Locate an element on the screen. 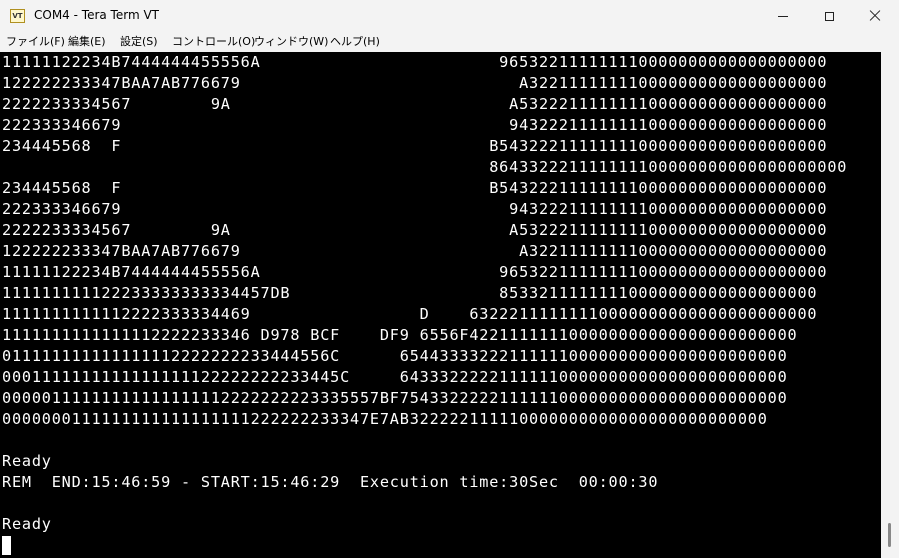  tera-term-icon: VT is located at coordinates (17, 16).